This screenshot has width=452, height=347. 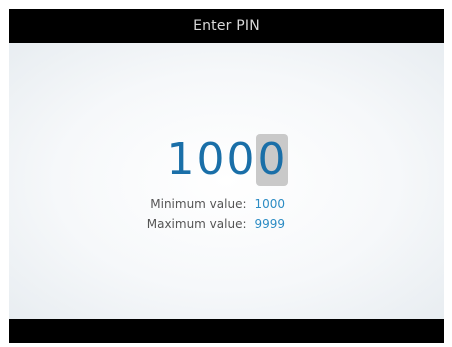 What do you see at coordinates (181, 160) in the screenshot?
I see `pin-digit-1: 1` at bounding box center [181, 160].